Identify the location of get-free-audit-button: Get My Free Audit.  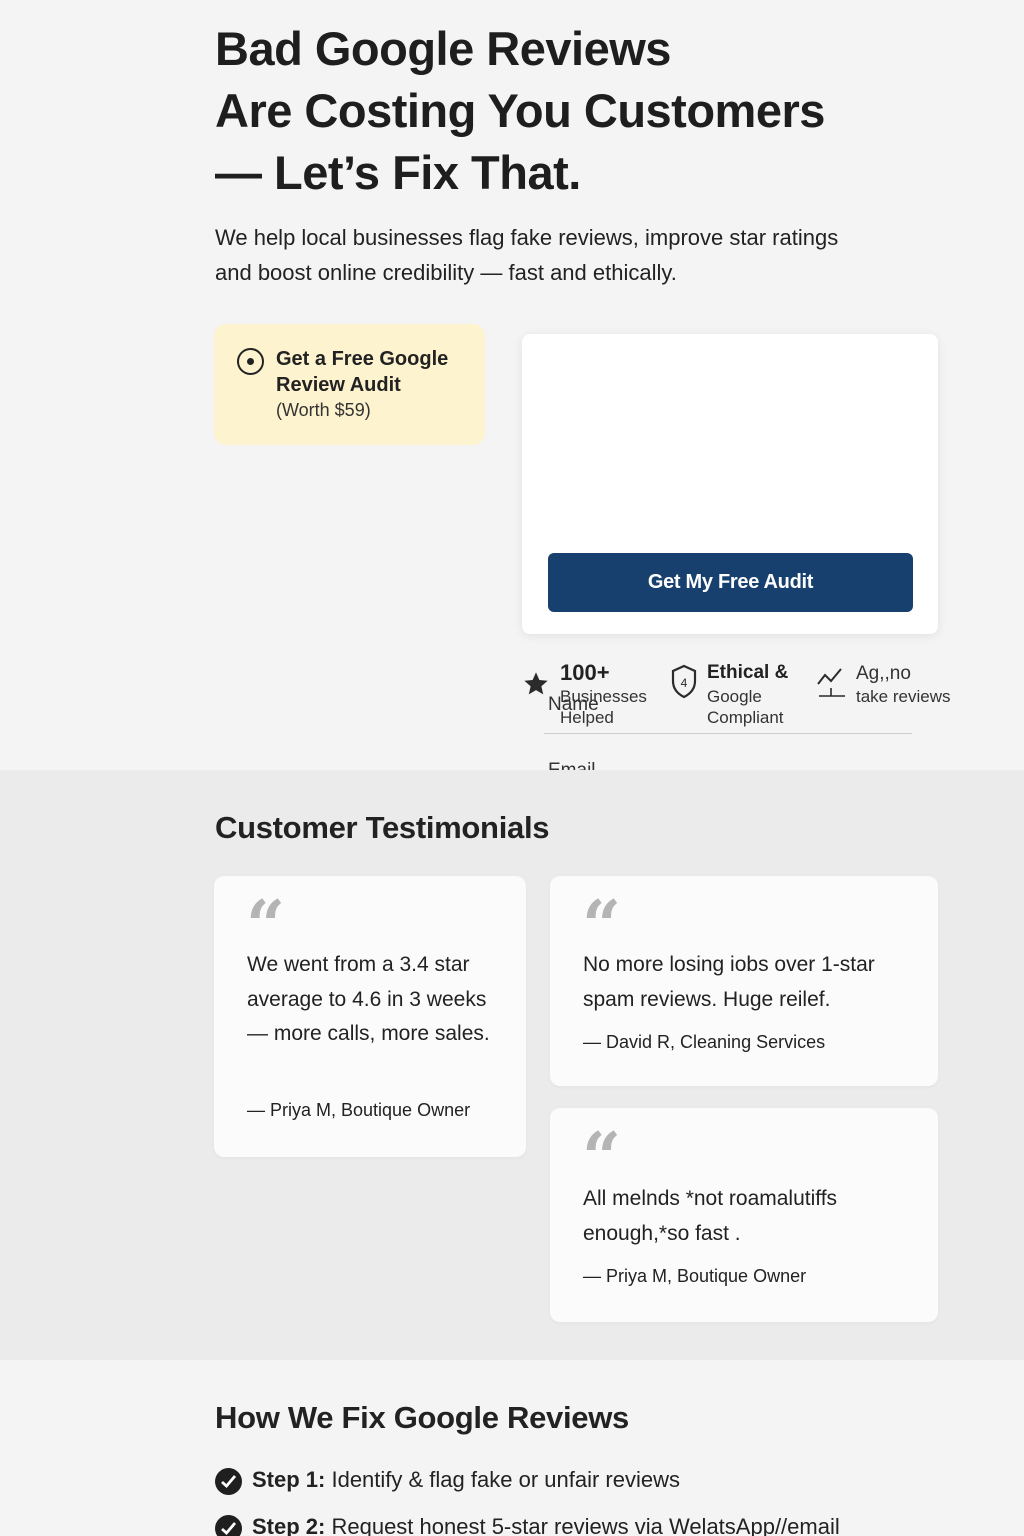
(730, 582).